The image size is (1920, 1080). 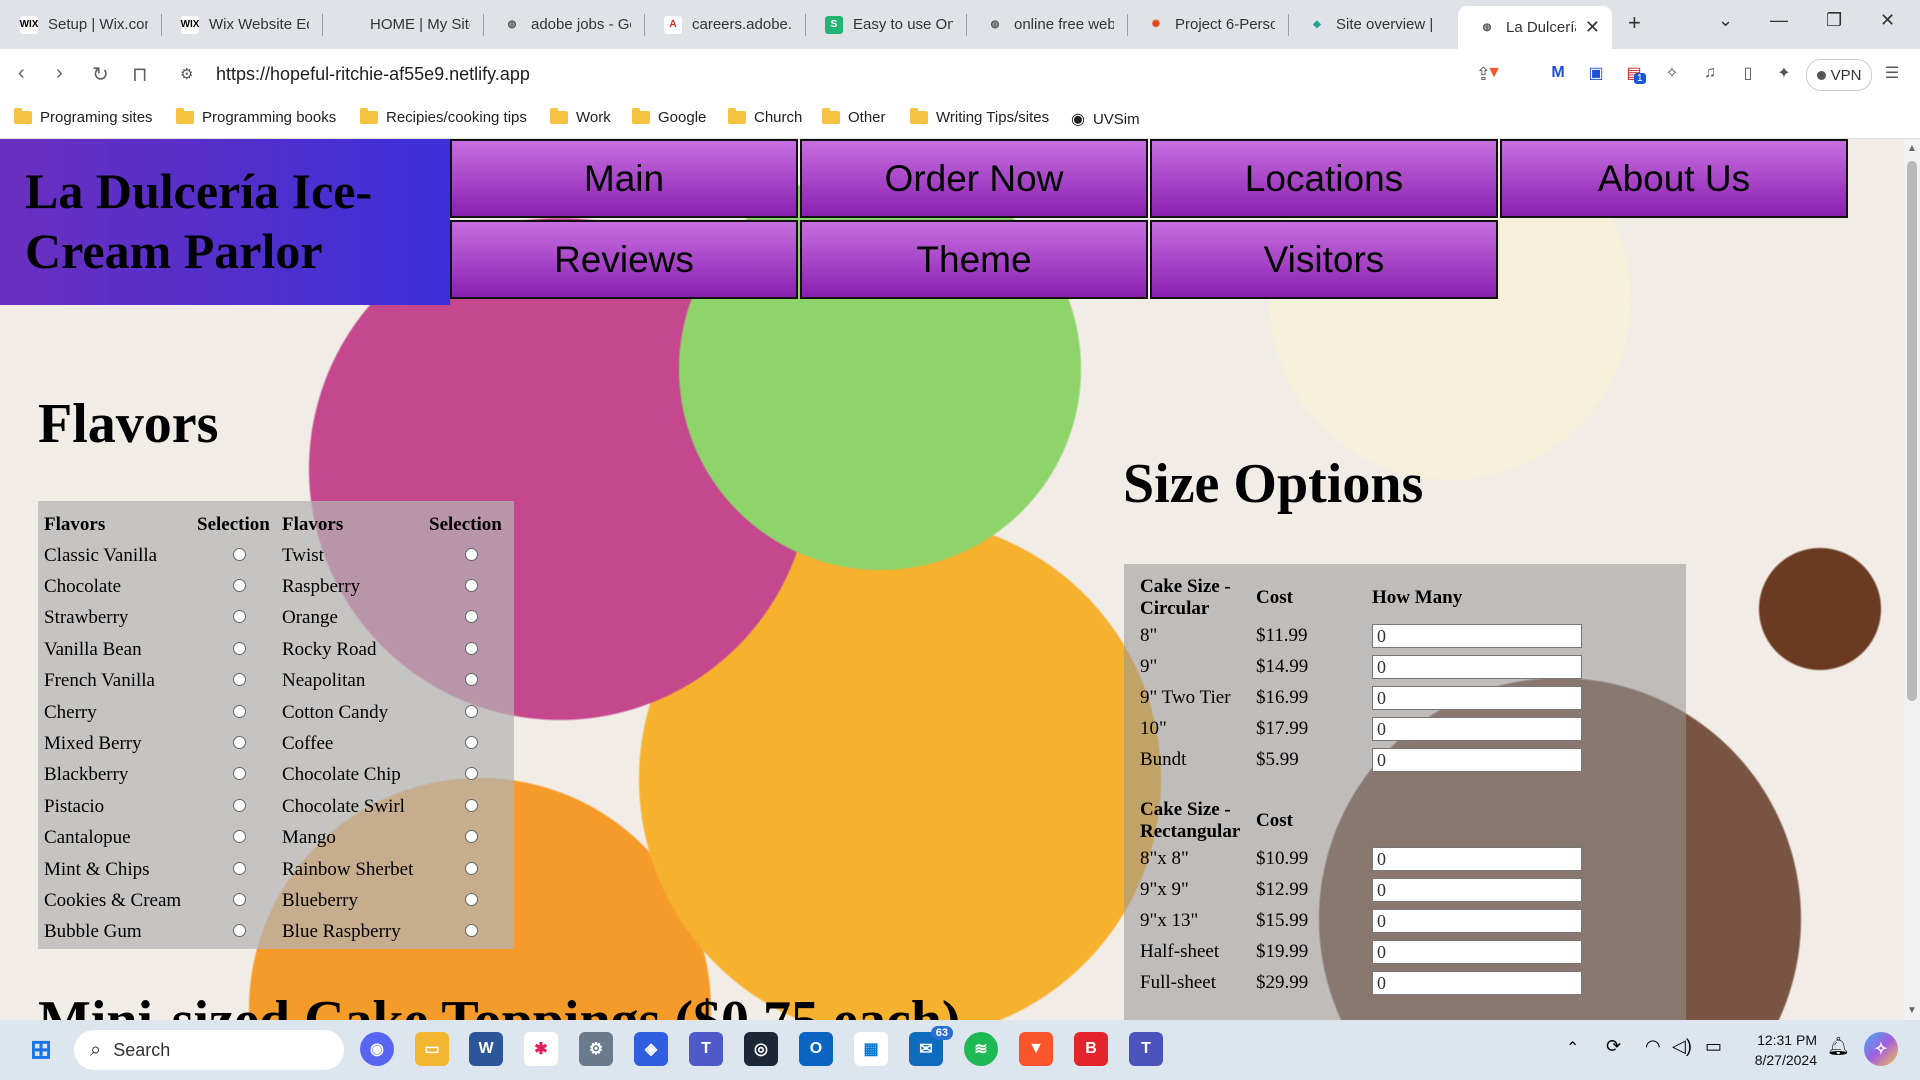 What do you see at coordinates (186, 74) in the screenshot?
I see `site-info-icon: ⚙` at bounding box center [186, 74].